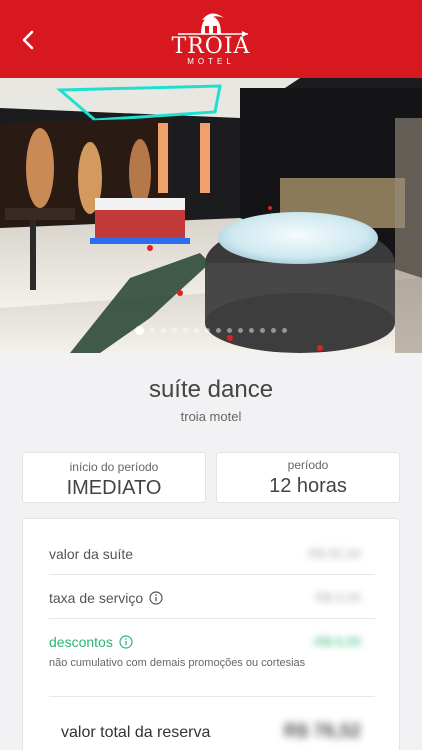 The height and width of the screenshot is (750, 422). Describe the element at coordinates (96, 598) in the screenshot. I see `service-fee-label: taxa de serviço` at that location.